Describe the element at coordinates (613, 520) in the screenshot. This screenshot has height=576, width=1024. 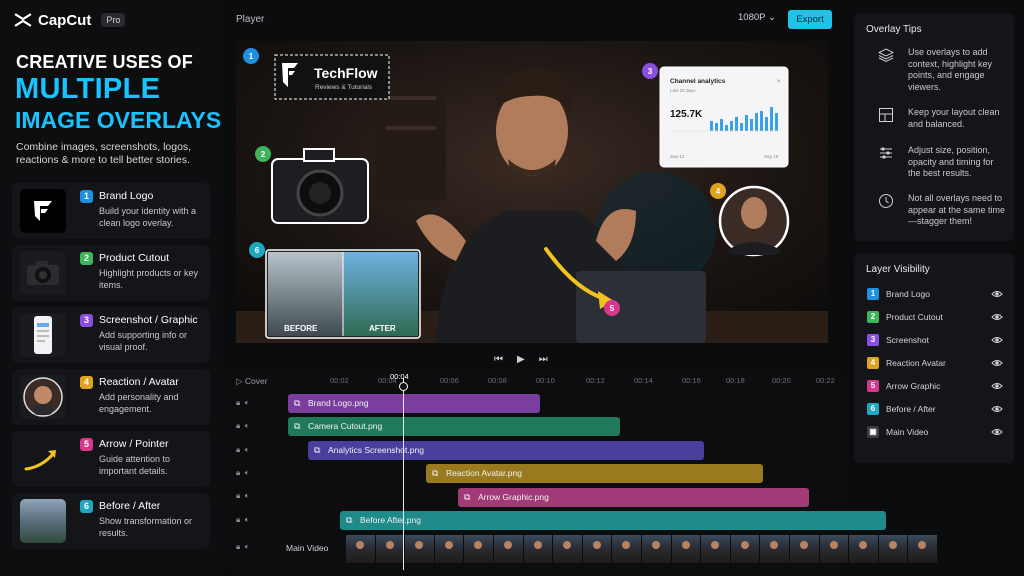
I see `clip-before-after: ⧉ Before After.png` at that location.